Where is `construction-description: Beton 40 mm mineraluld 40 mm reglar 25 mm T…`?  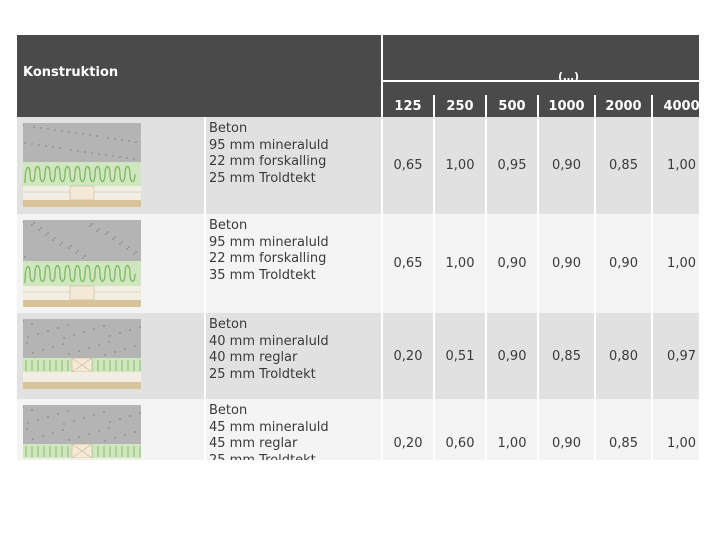 construction-description: Beton 40 mm mineraluld 40 mm reglar 25 mm T… is located at coordinates (293, 356).